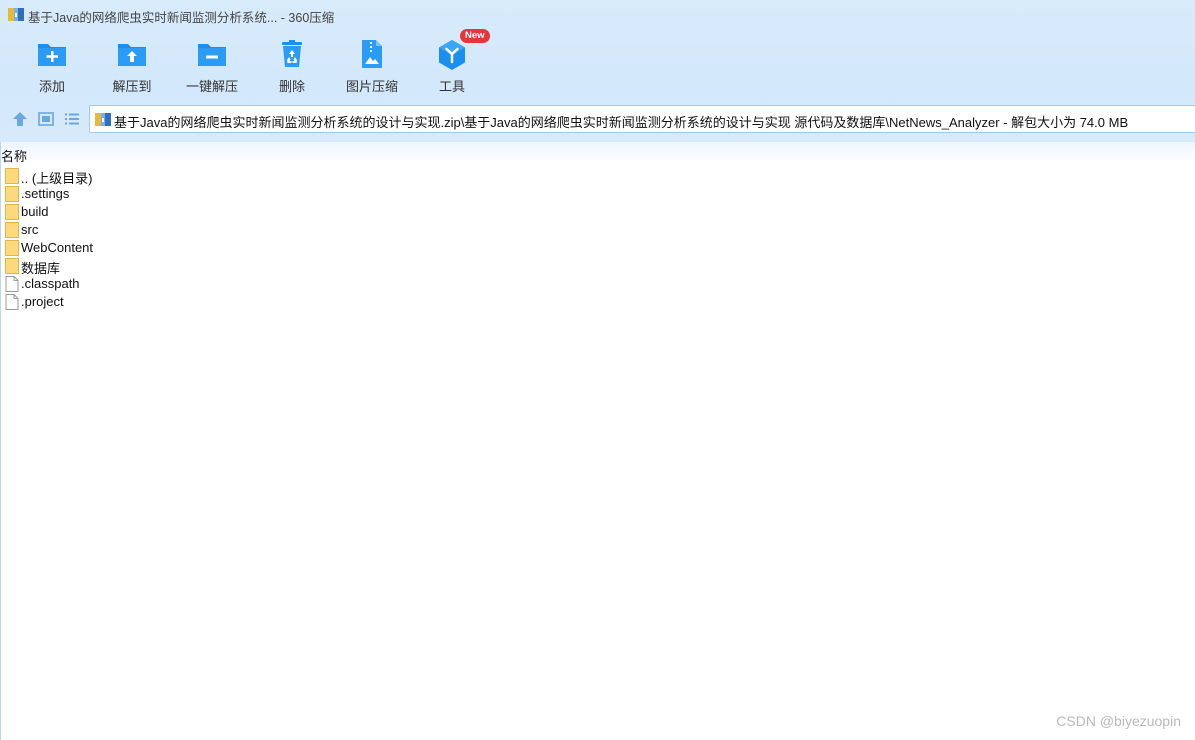 This screenshot has width=1195, height=740. Describe the element at coordinates (371, 86) in the screenshot. I see `image-compress-label: 图片压缩` at that location.